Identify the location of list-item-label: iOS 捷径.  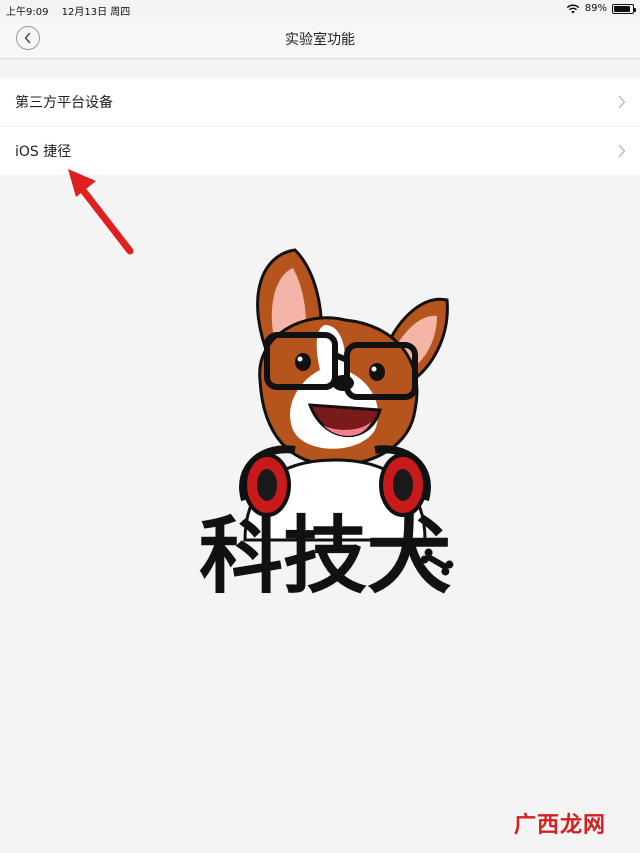
(43, 152).